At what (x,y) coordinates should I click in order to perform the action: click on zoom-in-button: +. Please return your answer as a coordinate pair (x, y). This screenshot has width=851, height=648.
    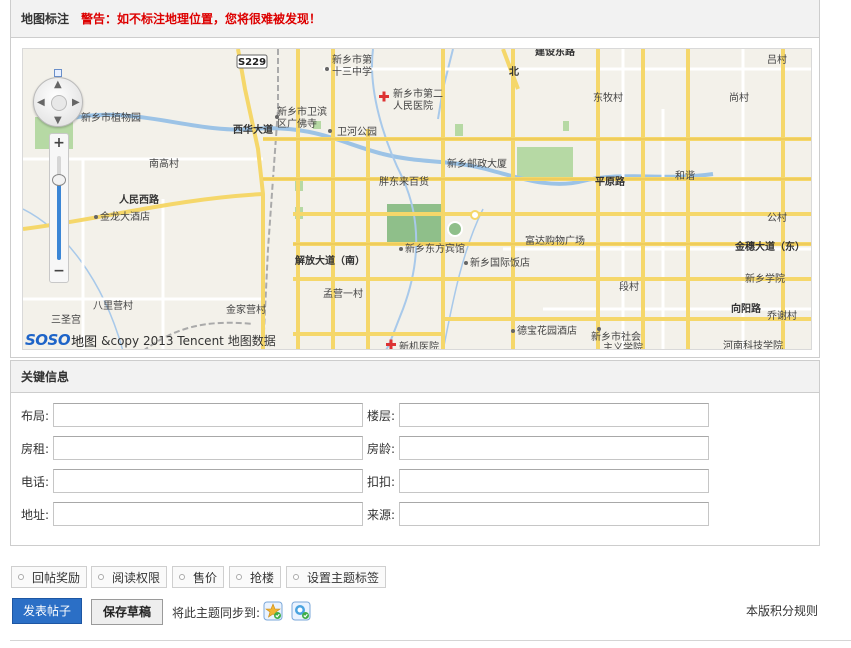
    Looking at the image, I should click on (59, 143).